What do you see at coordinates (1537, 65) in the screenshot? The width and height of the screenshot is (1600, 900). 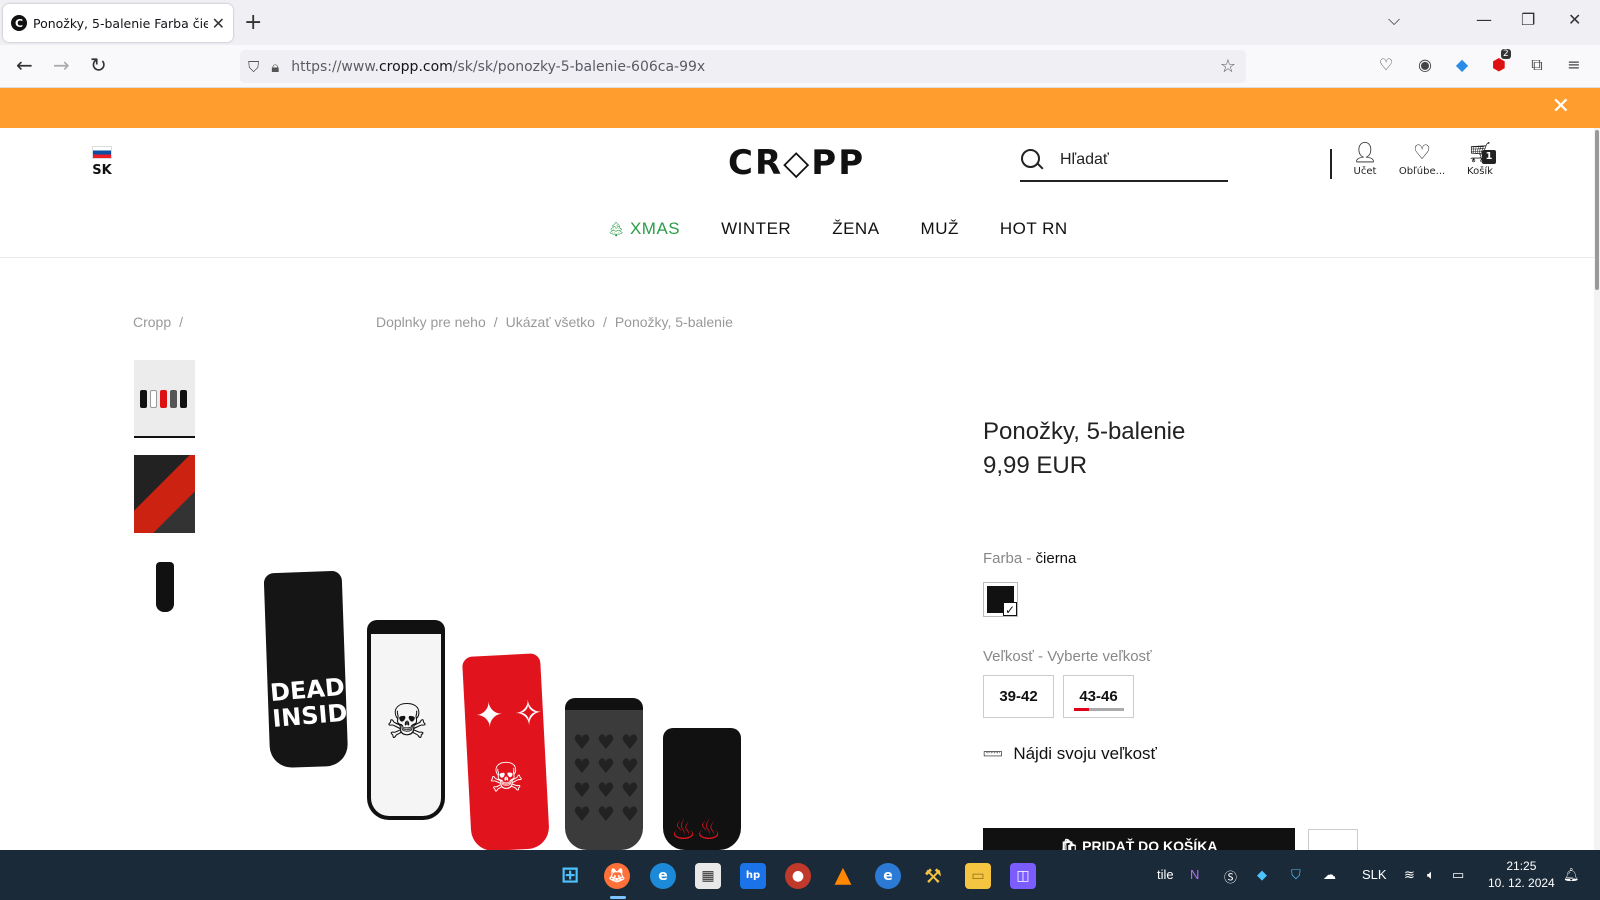 I see `extensions-puzzle-icon: ⧉` at bounding box center [1537, 65].